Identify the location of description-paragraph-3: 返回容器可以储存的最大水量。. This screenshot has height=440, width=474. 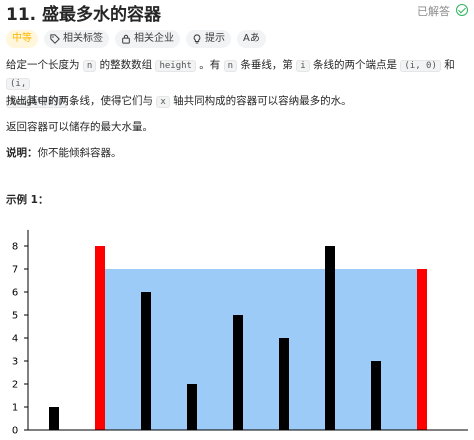
(79, 127).